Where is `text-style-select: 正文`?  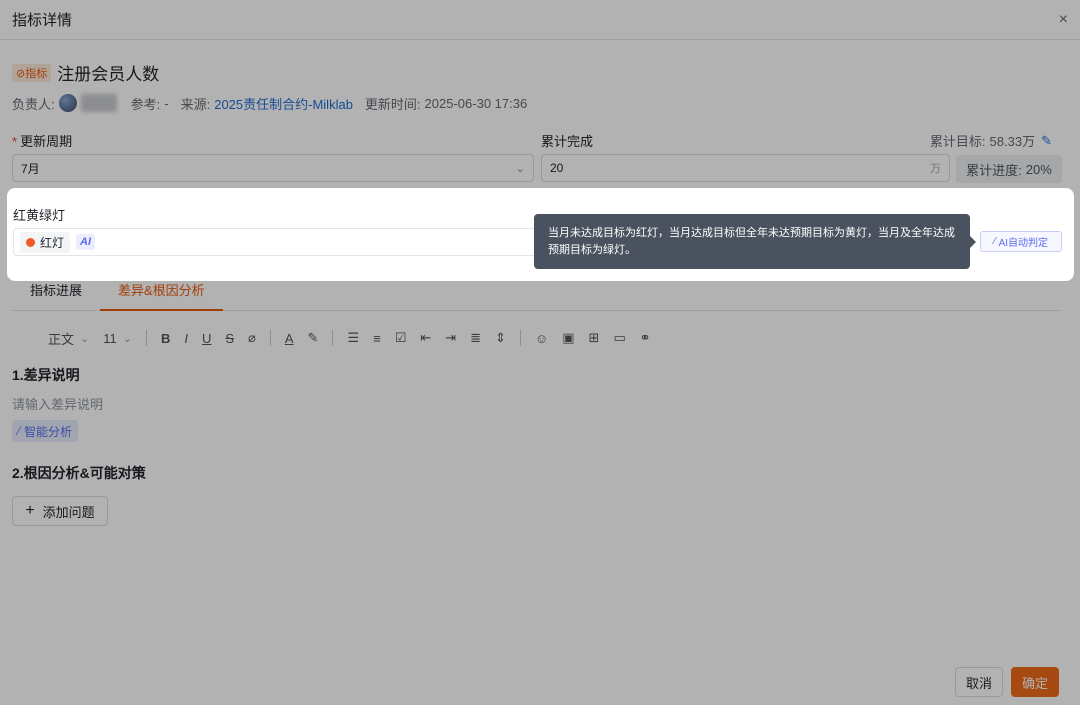 text-style-select: 正文 is located at coordinates (61, 338).